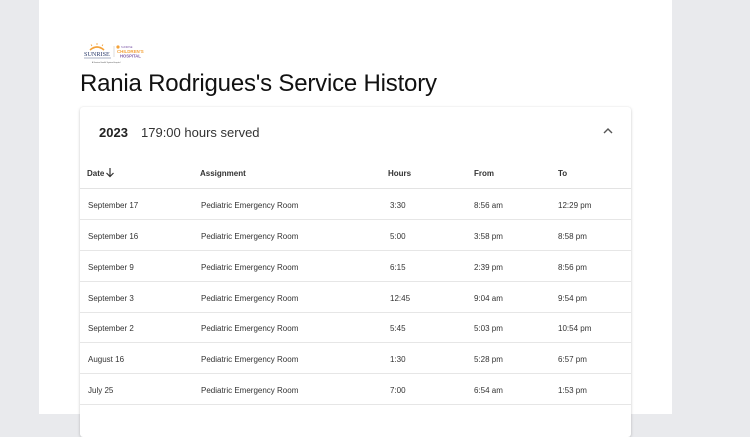 This screenshot has height=437, width=750. I want to click on cell-hours: 7:00, so click(398, 390).